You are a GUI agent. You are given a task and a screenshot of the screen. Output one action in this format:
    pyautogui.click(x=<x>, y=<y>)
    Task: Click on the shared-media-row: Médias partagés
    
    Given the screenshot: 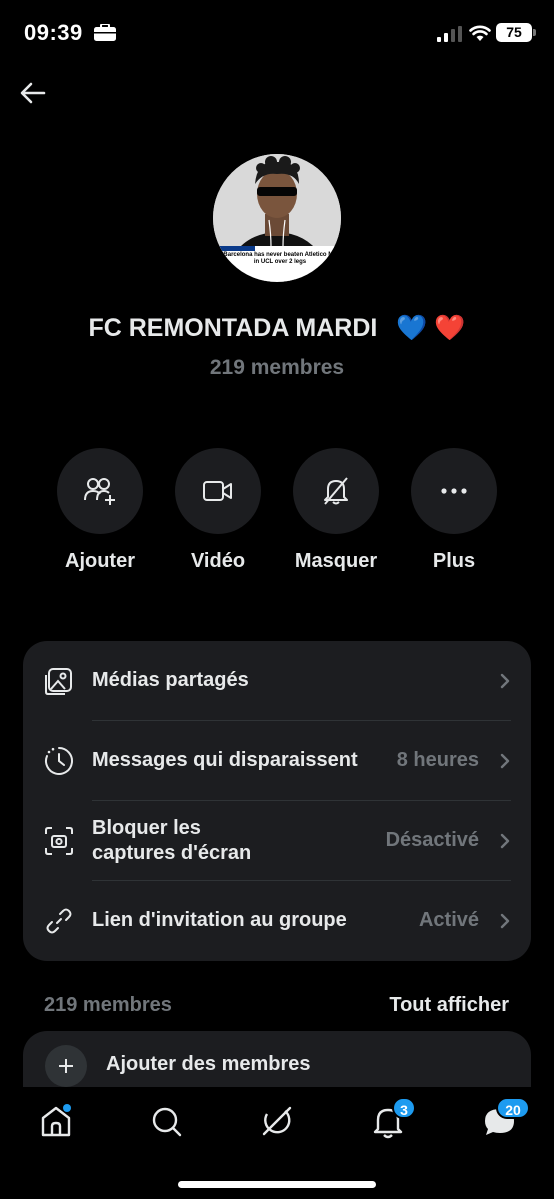 What is the action you would take?
    pyautogui.click(x=277, y=681)
    